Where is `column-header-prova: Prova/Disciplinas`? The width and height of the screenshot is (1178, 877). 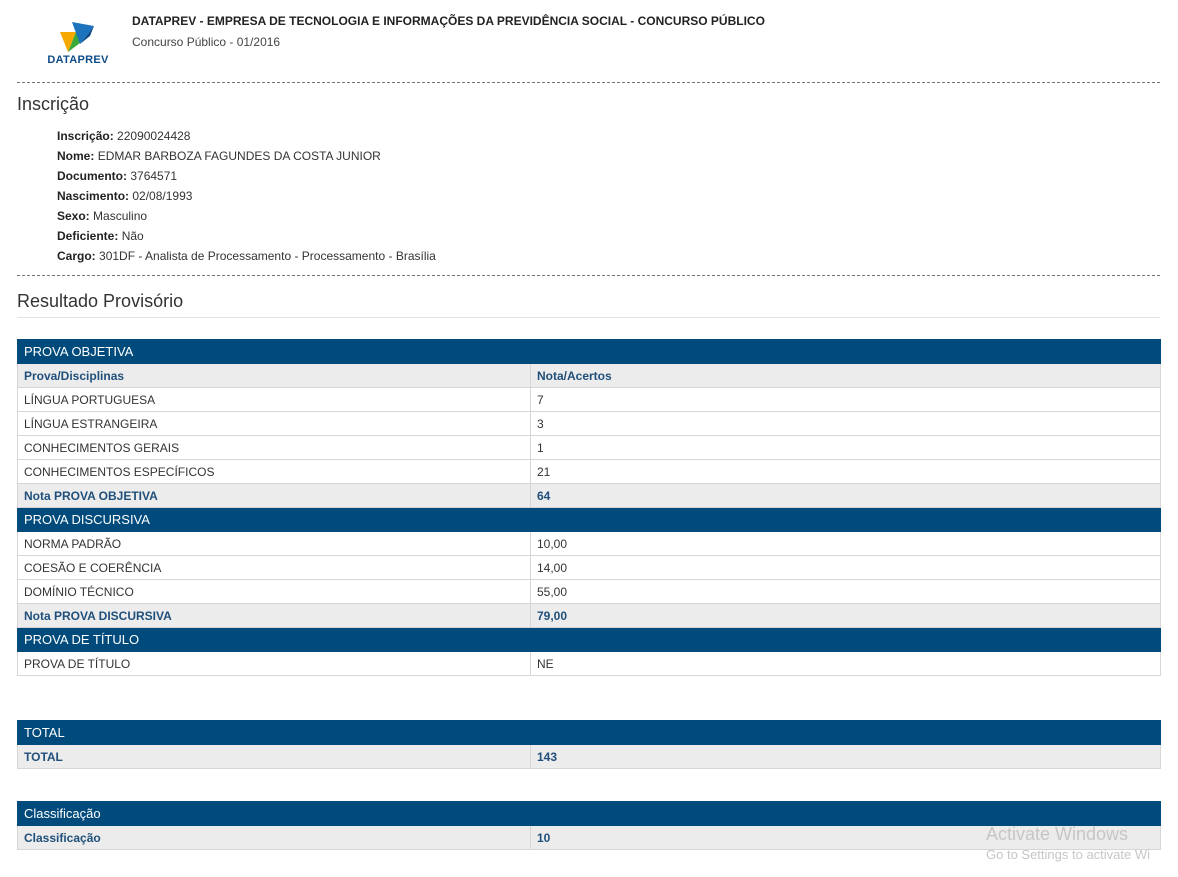 column-header-prova: Prova/Disciplinas is located at coordinates (274, 375).